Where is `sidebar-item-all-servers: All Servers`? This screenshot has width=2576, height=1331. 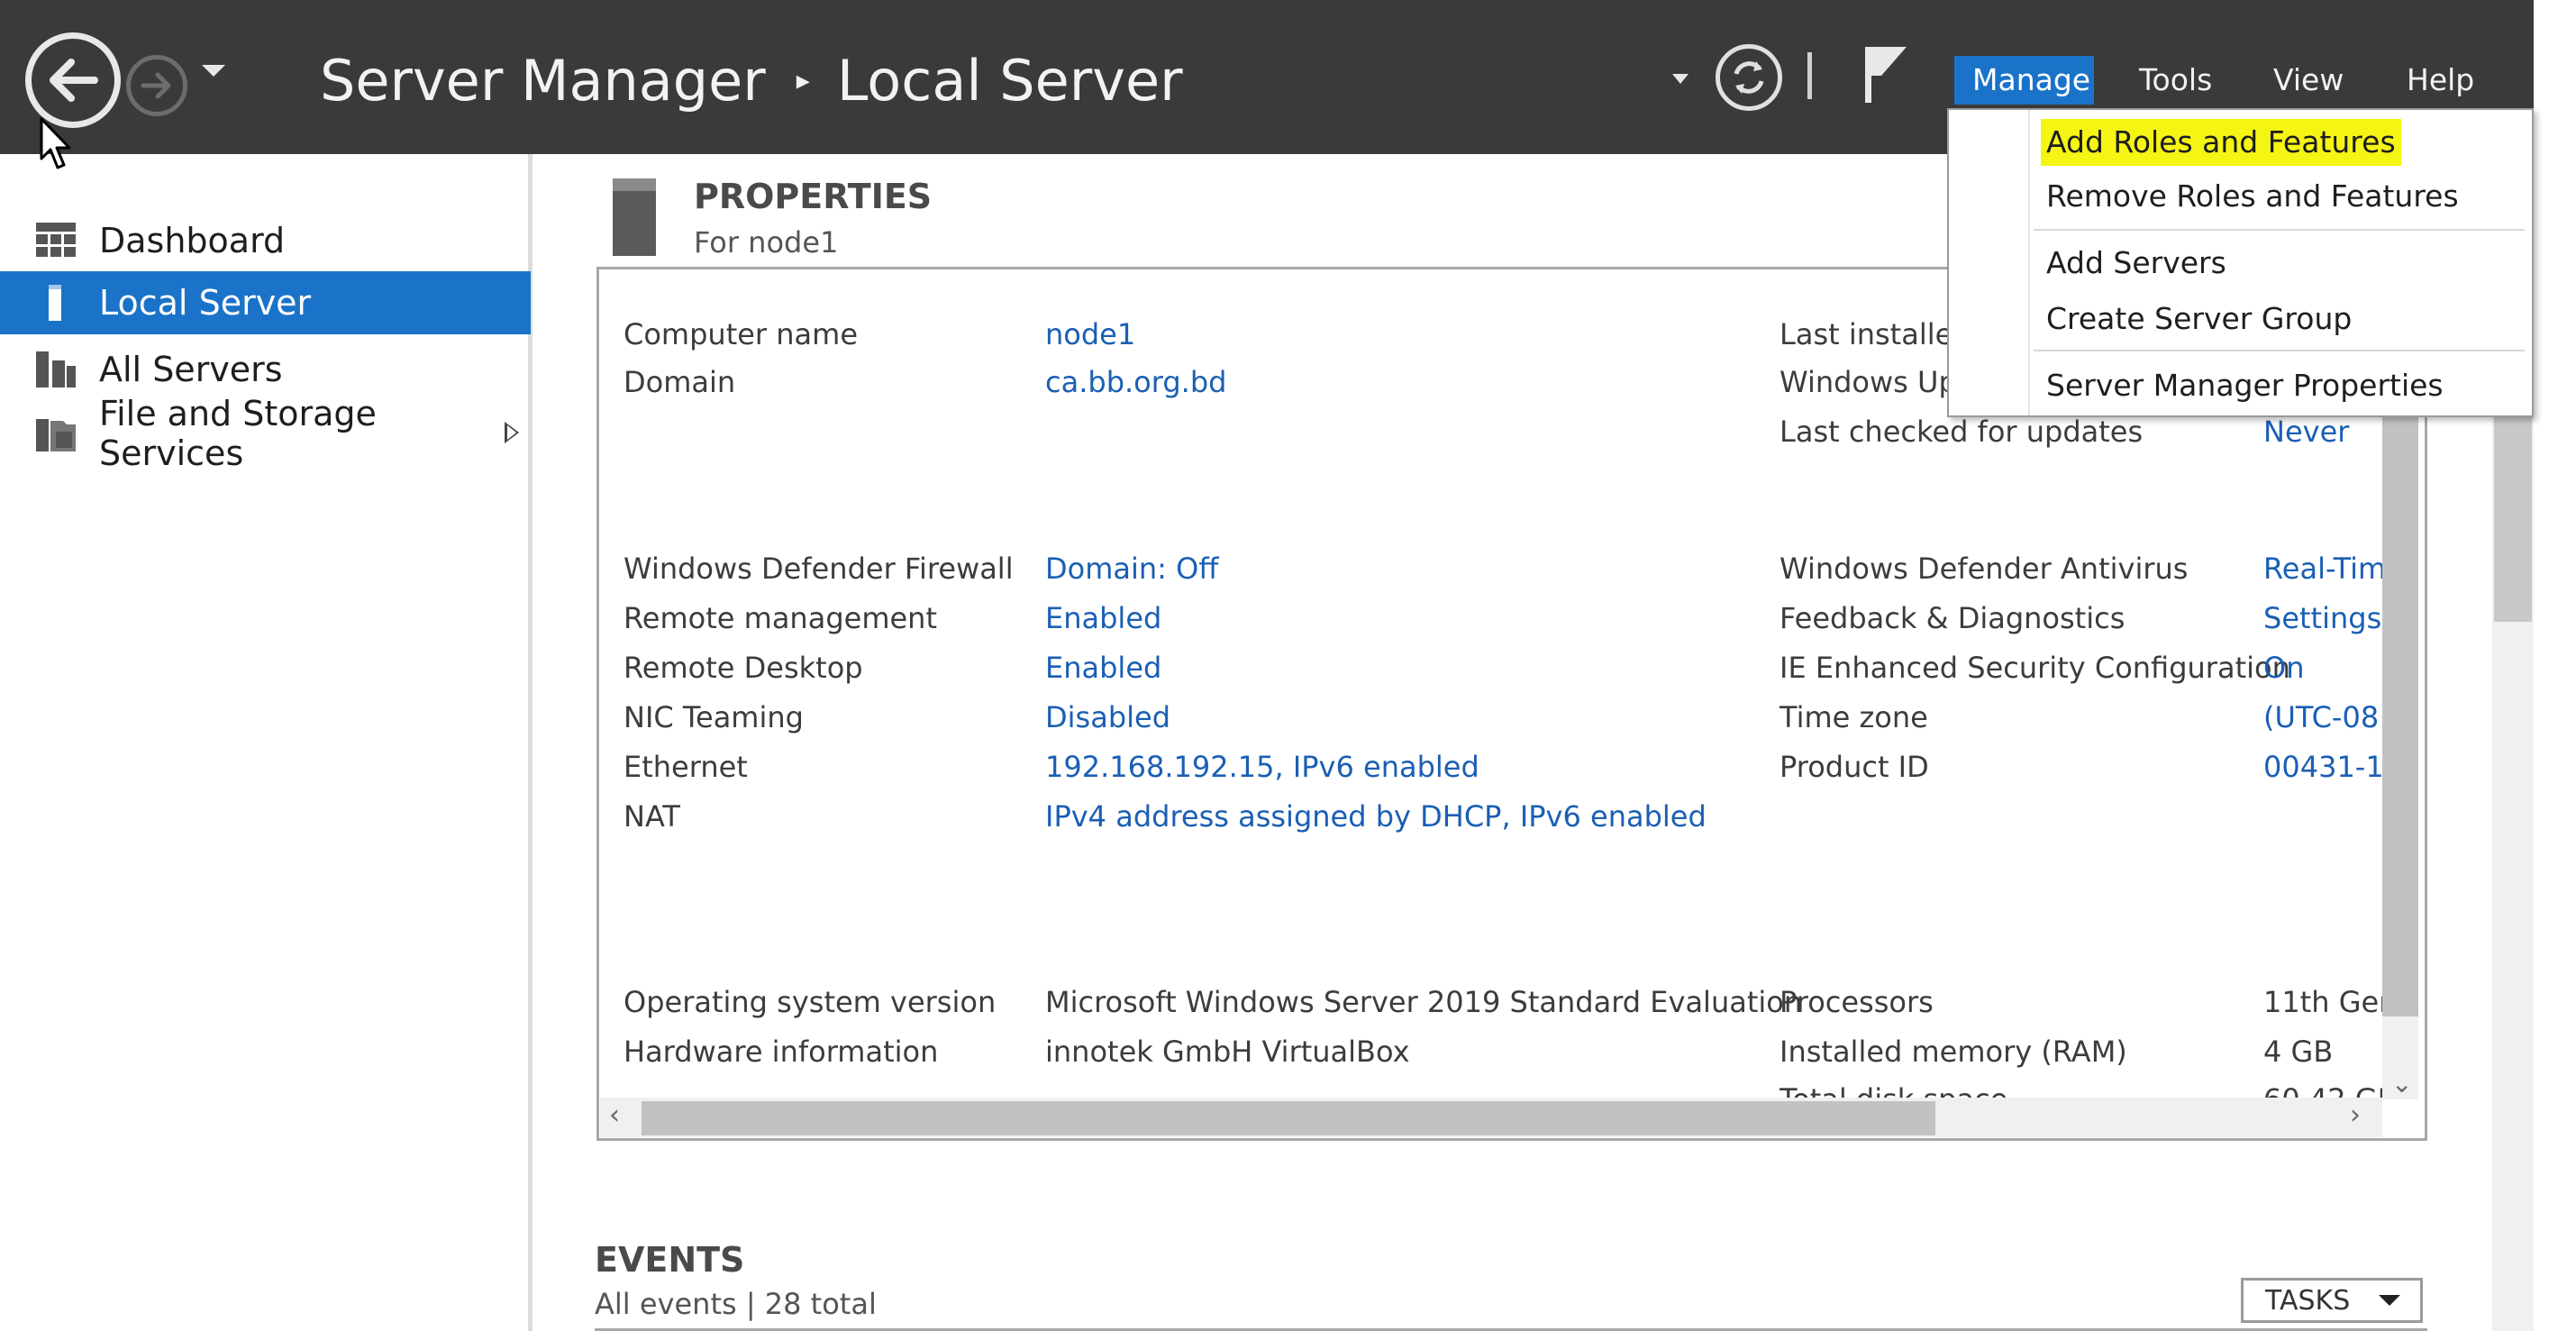 sidebar-item-all-servers: All Servers is located at coordinates (265, 369).